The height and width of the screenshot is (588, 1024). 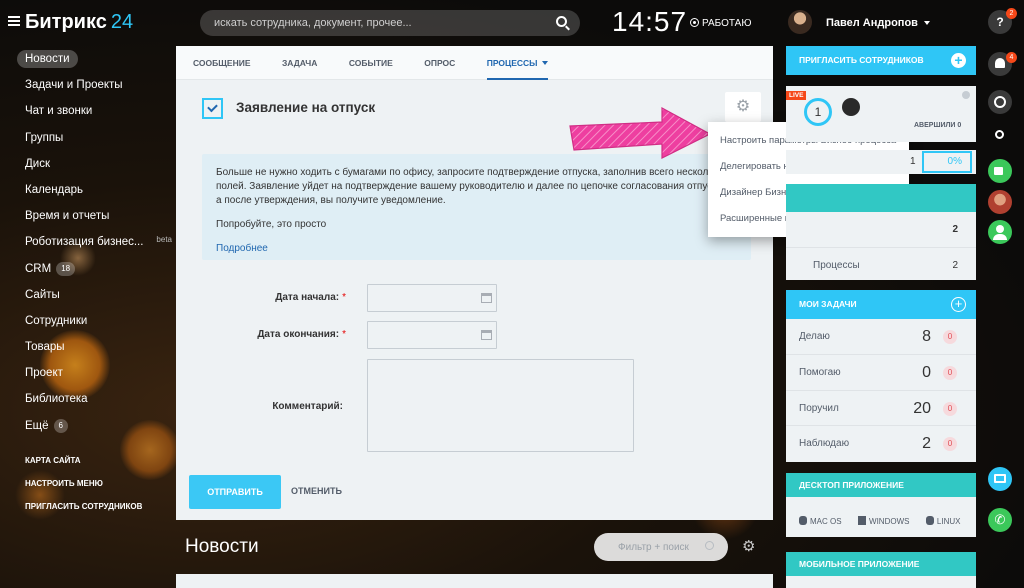 I want to click on user-avatar, so click(x=800, y=22).